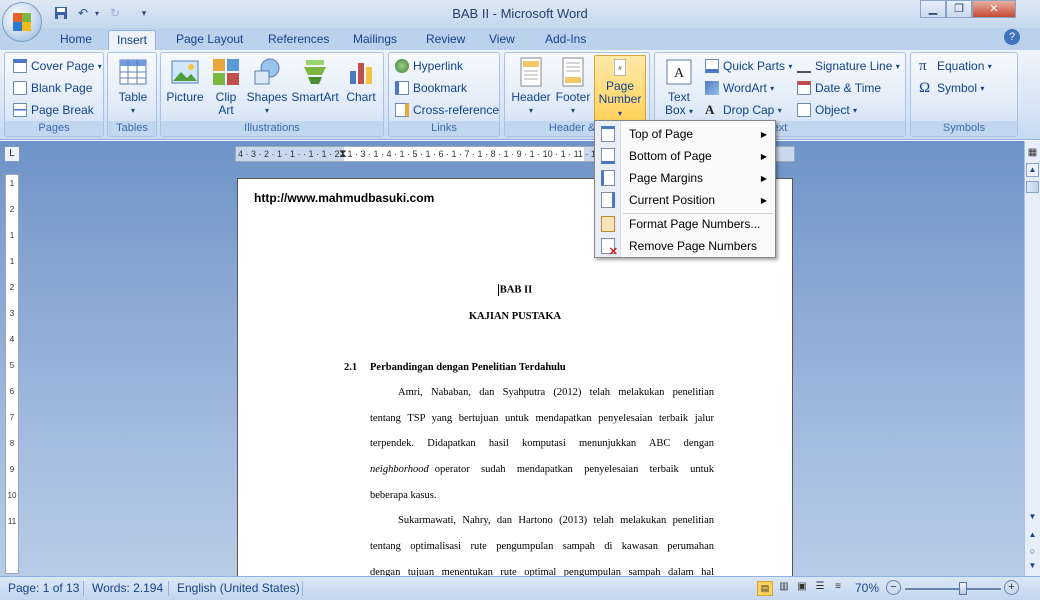 The width and height of the screenshot is (1040, 608). Describe the element at coordinates (608, 134) in the screenshot. I see `top-of-page-icon` at that location.